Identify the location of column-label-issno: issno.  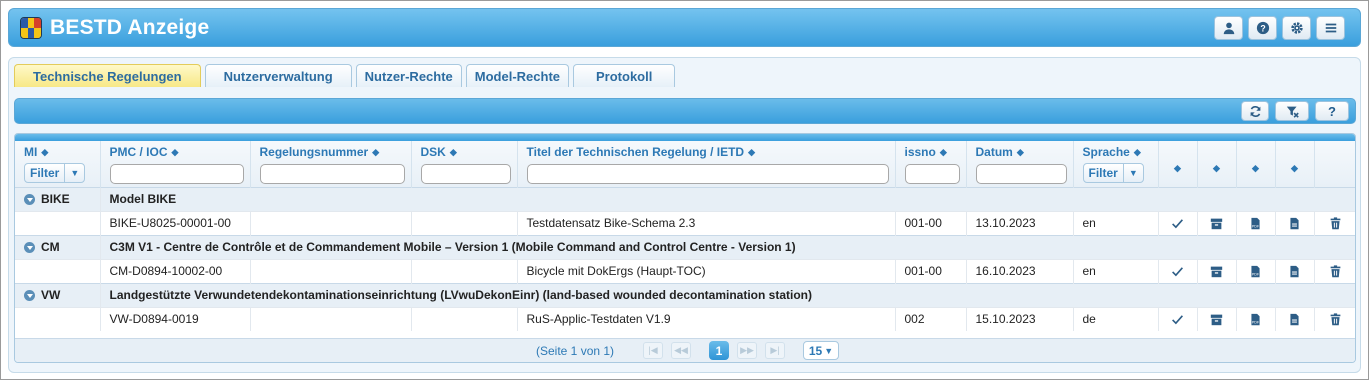
(920, 152).